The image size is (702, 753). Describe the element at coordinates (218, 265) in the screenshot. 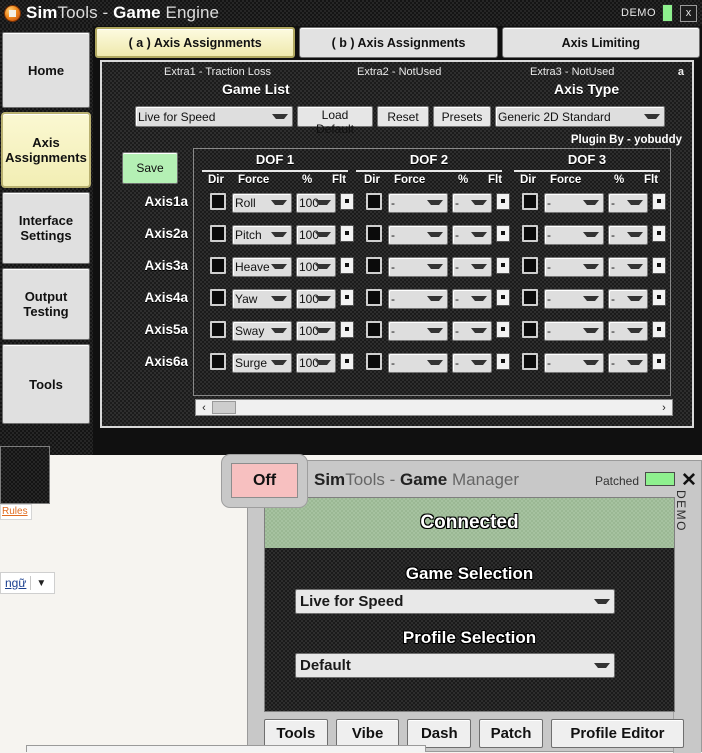

I see `dir-checkbox-dof1-row3` at that location.